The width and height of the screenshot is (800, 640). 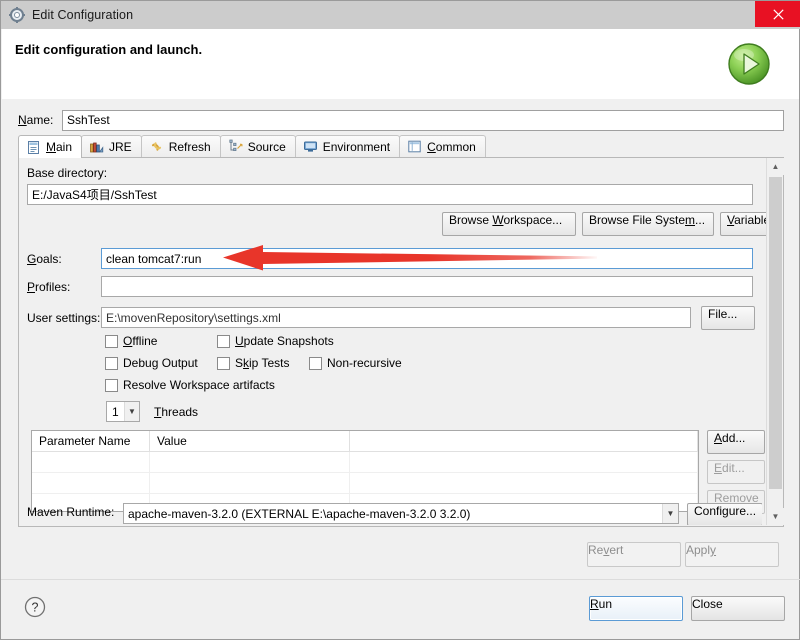 I want to click on tab-label: Environment, so click(x=356, y=146).